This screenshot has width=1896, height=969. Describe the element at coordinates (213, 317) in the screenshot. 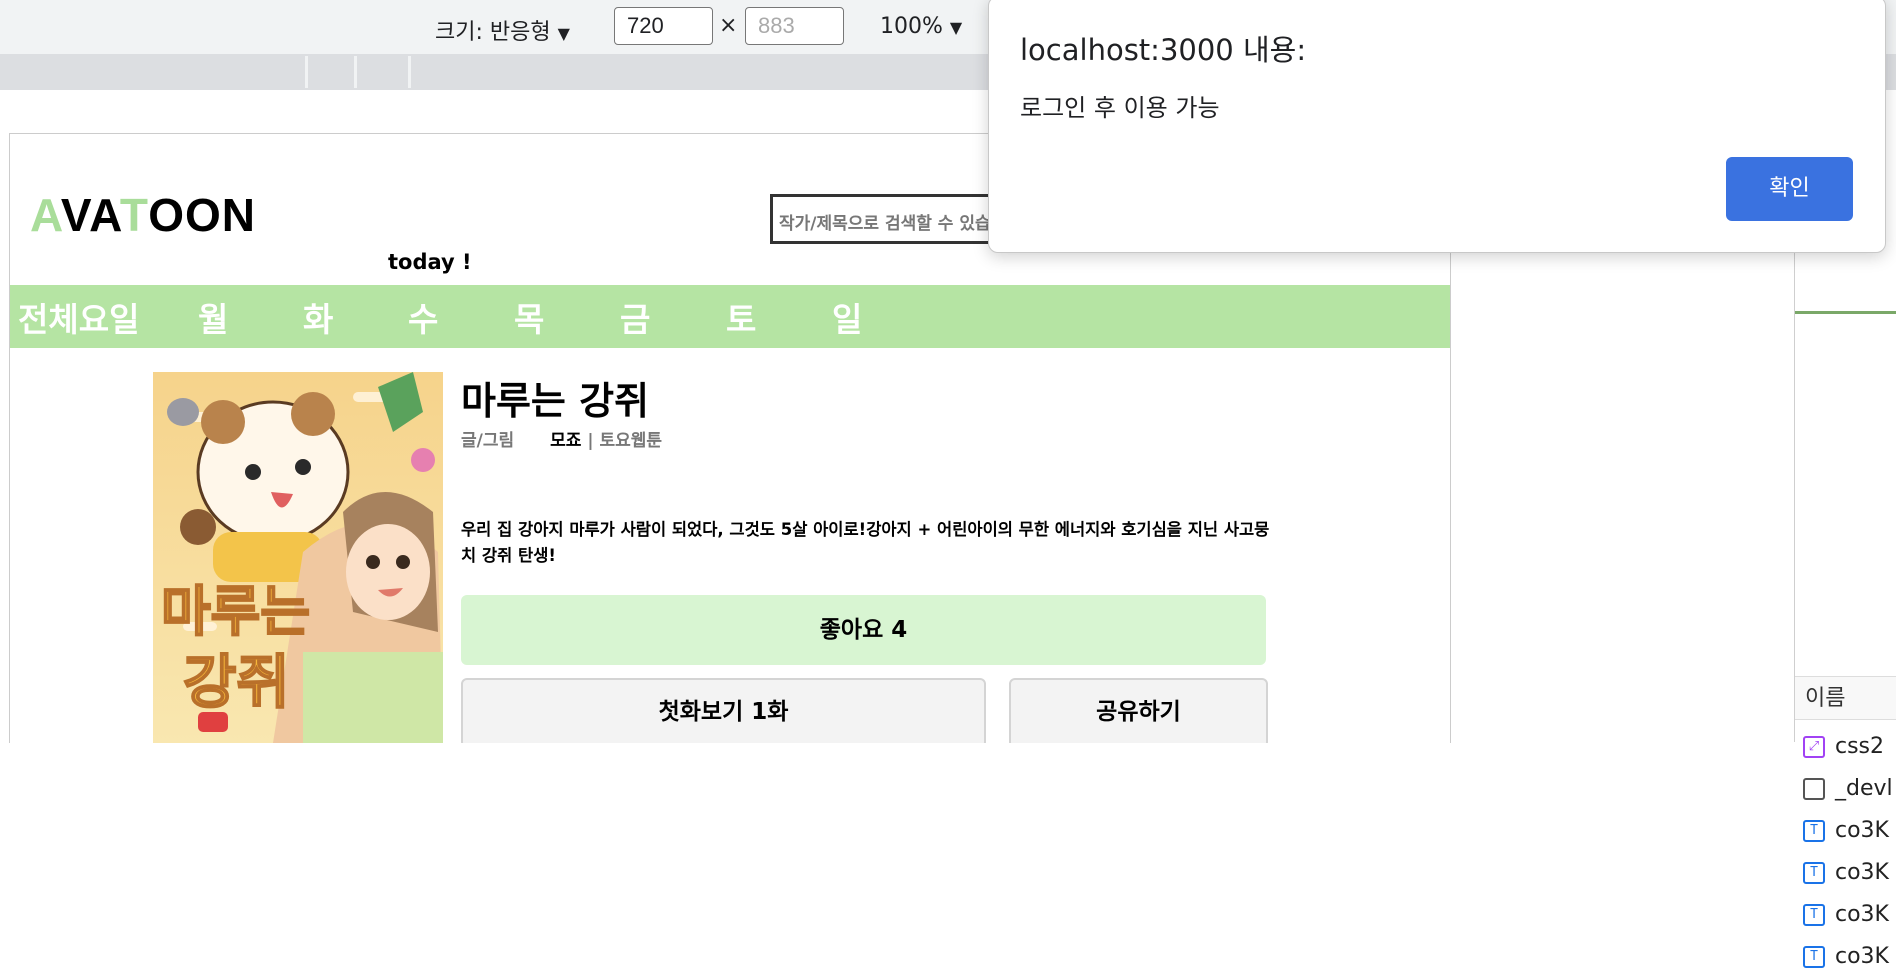

I see `tab-mon: 월` at that location.